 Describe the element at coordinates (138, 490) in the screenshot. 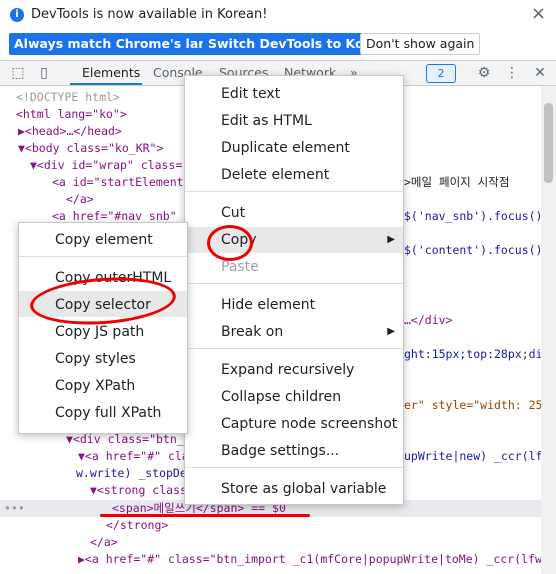

I see `strong-line: ▼<strong class` at that location.